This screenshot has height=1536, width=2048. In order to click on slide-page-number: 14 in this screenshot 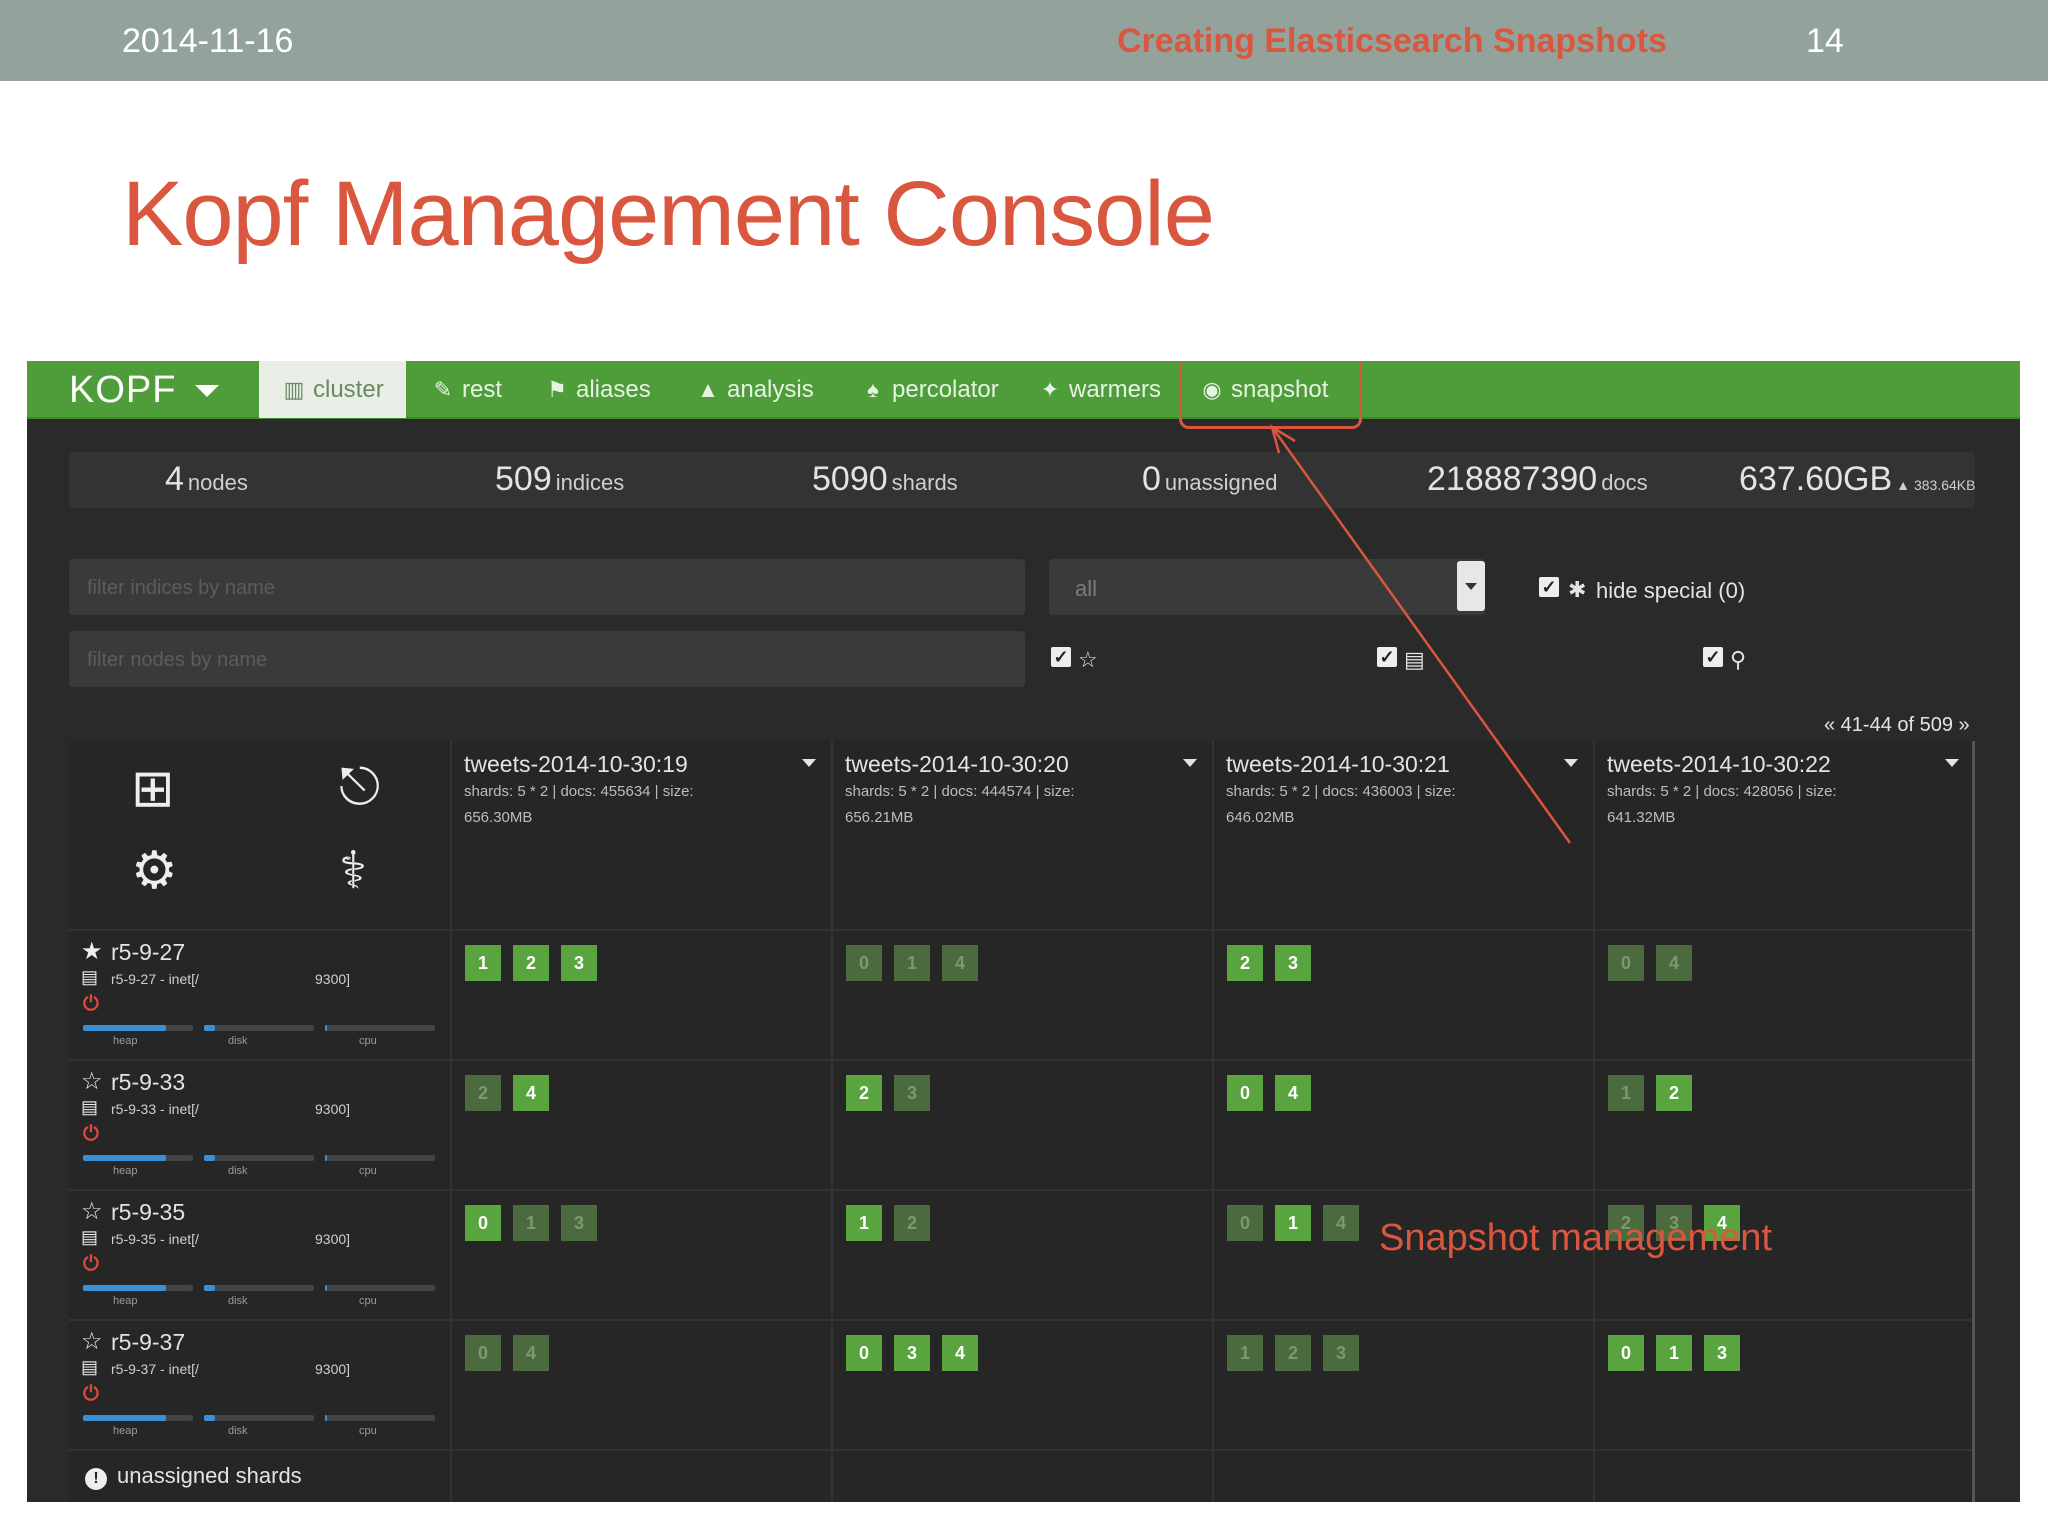, I will do `click(1825, 41)`.